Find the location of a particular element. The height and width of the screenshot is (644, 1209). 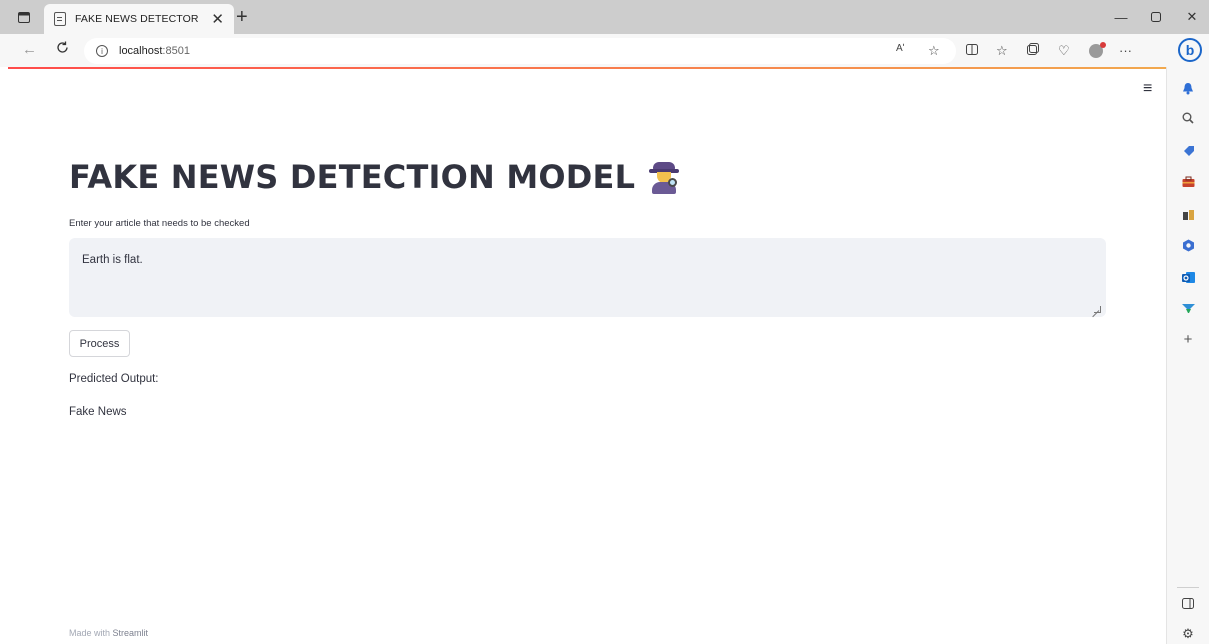

predicted-output-value: Fake News is located at coordinates (98, 412).